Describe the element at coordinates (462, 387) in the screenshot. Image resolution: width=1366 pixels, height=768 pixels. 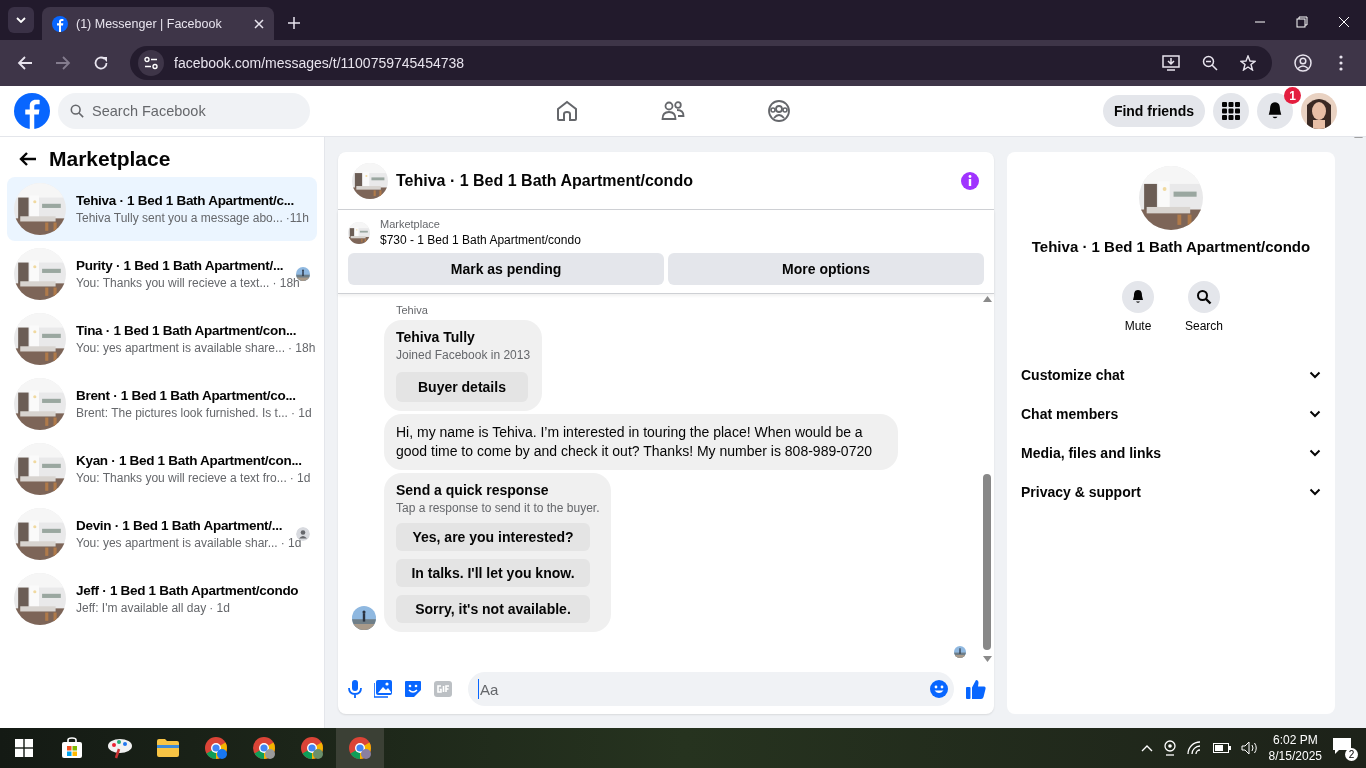
I see `buyer-details-button: Buyer details` at that location.